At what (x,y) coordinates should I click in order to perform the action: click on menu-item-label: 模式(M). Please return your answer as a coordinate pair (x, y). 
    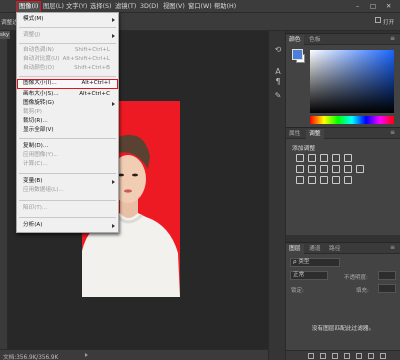
    Looking at the image, I should click on (33, 19).